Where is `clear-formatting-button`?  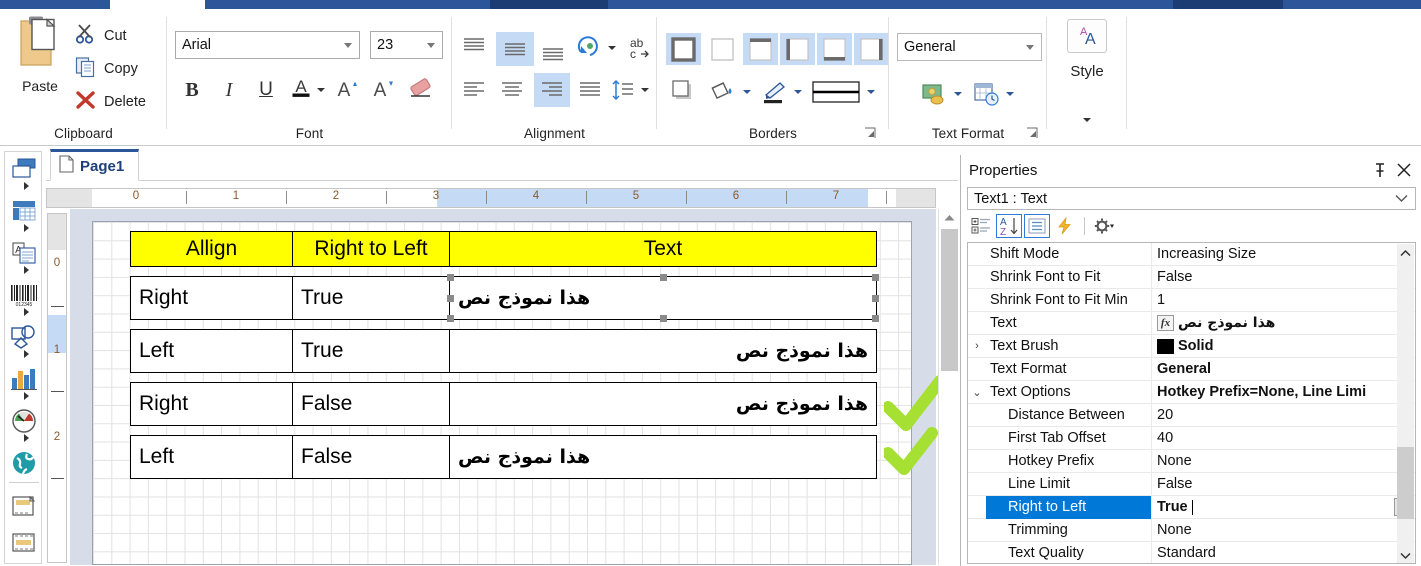
clear-formatting-button is located at coordinates (421, 90).